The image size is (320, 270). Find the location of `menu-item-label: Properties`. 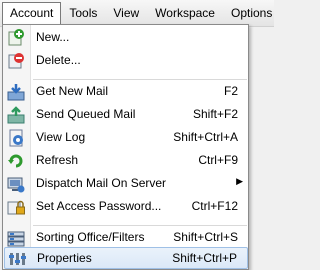

menu-item-label: Properties is located at coordinates (64, 258).